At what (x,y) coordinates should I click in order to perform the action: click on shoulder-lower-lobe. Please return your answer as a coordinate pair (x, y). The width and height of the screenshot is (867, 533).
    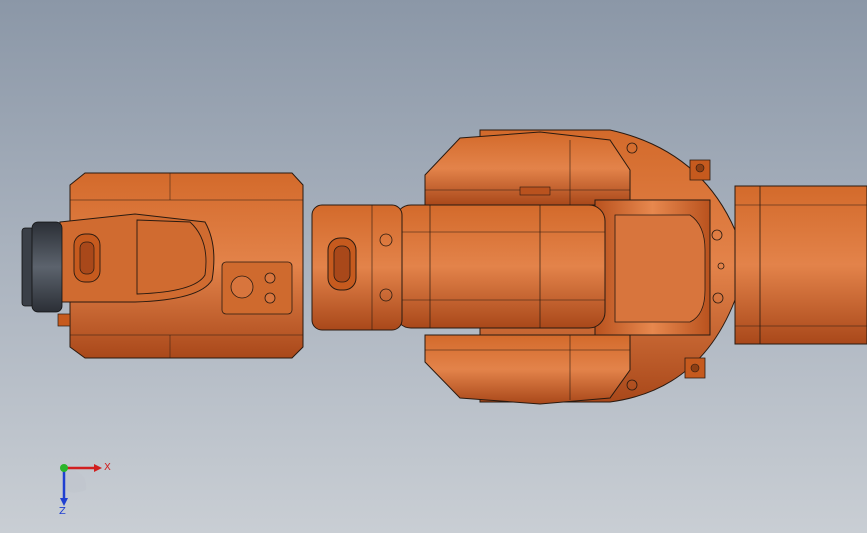
    Looking at the image, I should click on (527, 369).